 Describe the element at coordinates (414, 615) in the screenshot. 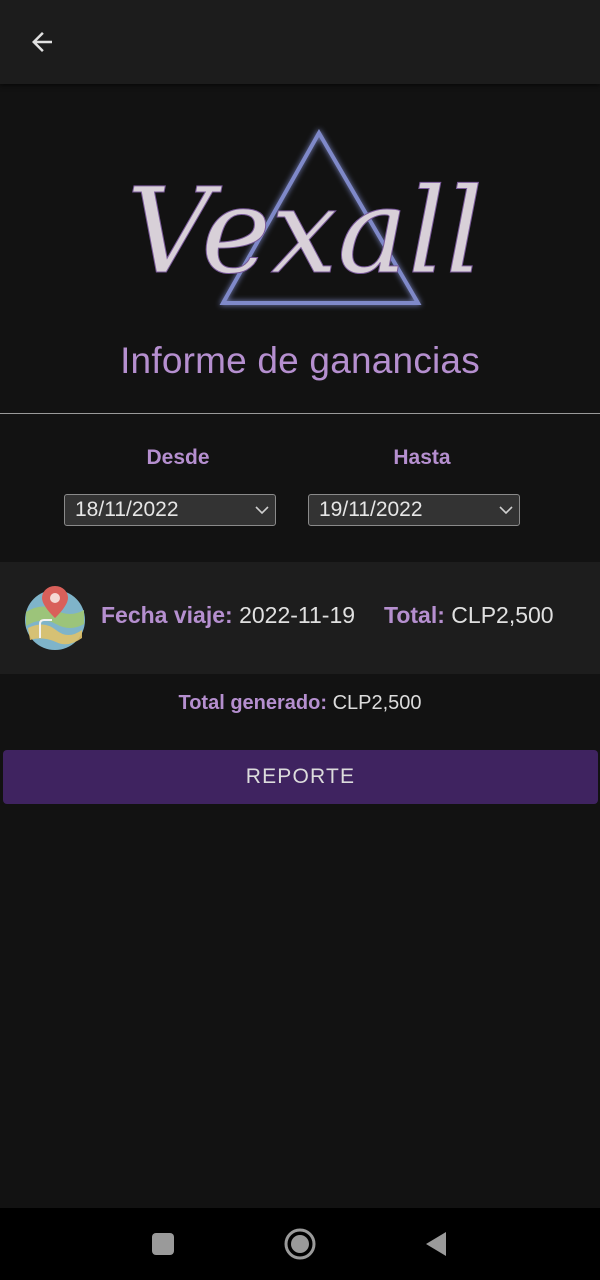

I see `trip-total-label: Total:` at that location.